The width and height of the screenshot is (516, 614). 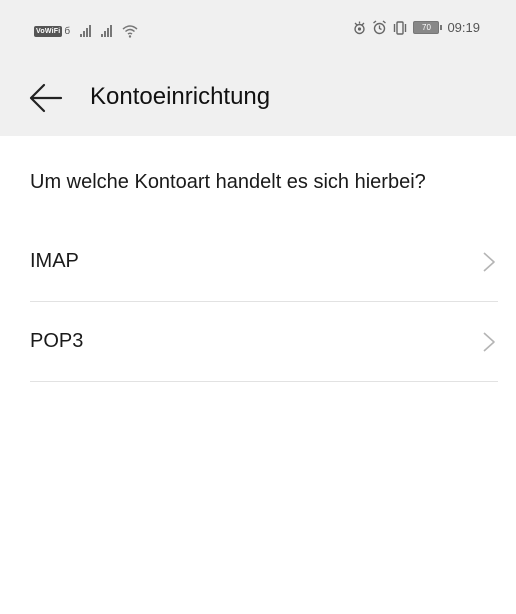 What do you see at coordinates (360, 27) in the screenshot?
I see `eye-comfort-icon` at bounding box center [360, 27].